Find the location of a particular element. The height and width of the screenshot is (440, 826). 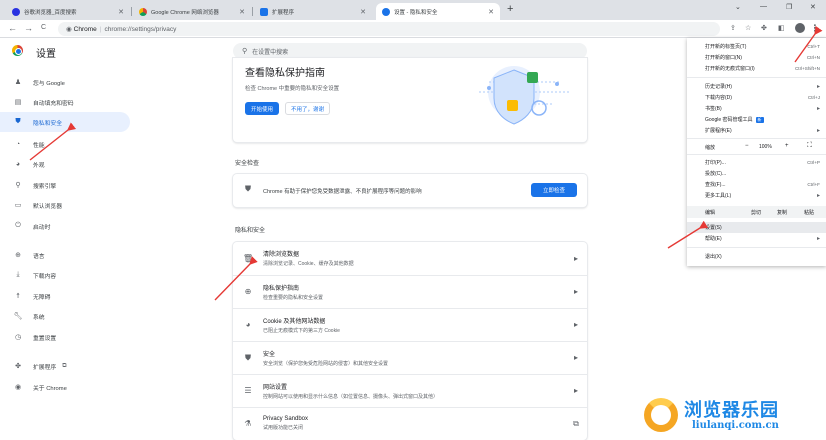

close-window-button: ✕ is located at coordinates (813, 7).